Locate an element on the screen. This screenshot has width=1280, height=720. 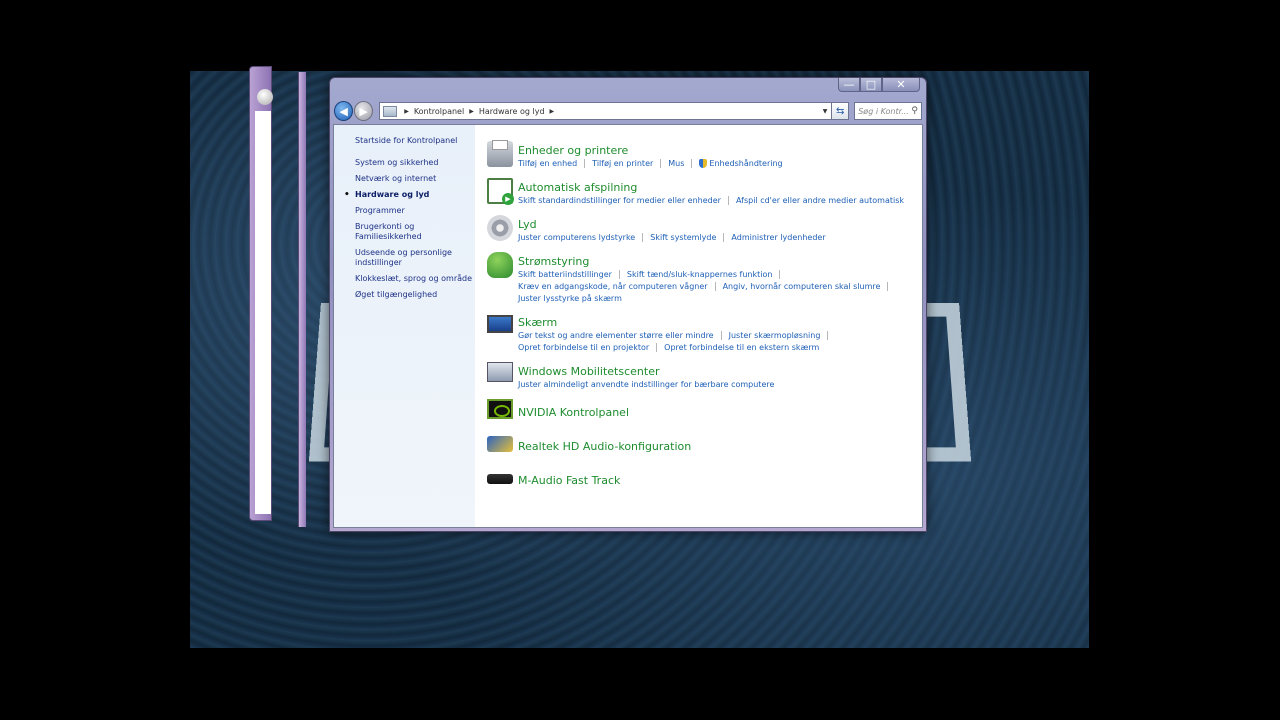
category-title-link: Strømstyring is located at coordinates (553, 261).